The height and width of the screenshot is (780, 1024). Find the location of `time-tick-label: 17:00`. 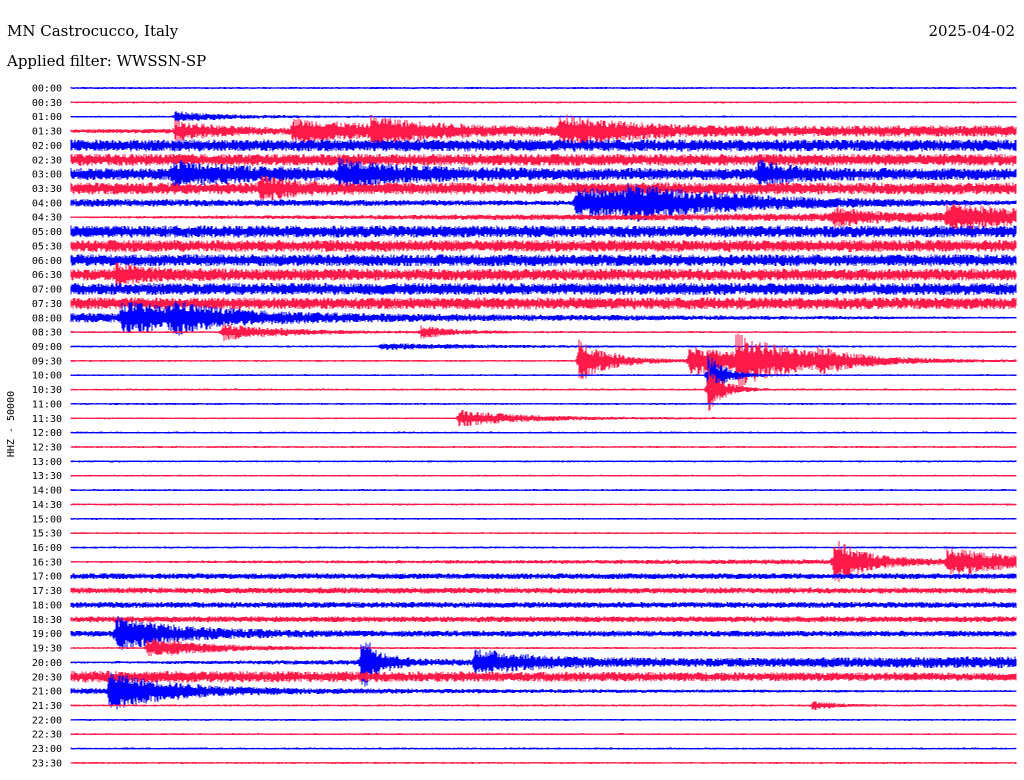

time-tick-label: 17:00 is located at coordinates (47, 577).